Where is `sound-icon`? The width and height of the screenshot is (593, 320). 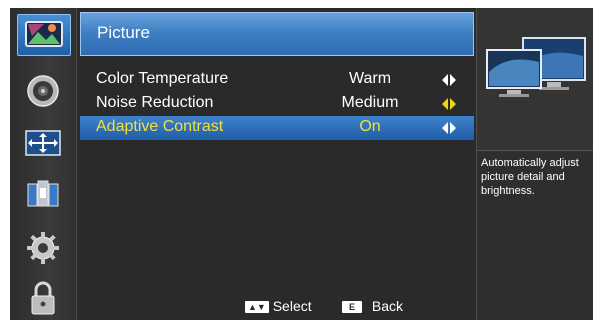 sound-icon is located at coordinates (43, 91).